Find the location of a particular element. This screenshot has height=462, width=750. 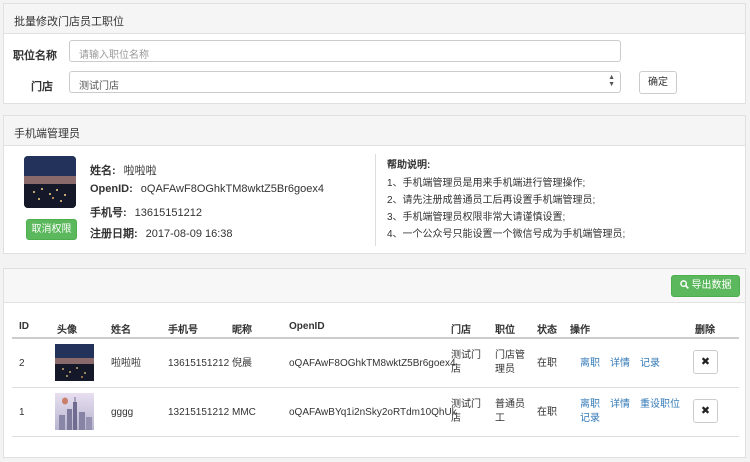

help-line: 2、请先注册成普通员工后再设置手机端管理员; is located at coordinates (491, 200).